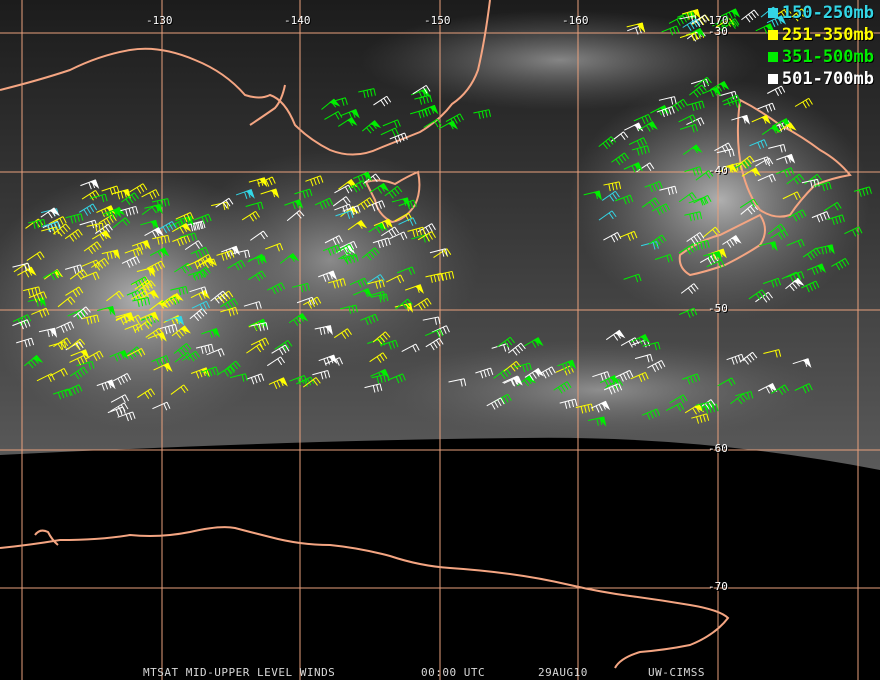  What do you see at coordinates (239, 672) in the screenshot?
I see `footer-product: MTSAT MID-UPPER LEVEL WINDS` at bounding box center [239, 672].